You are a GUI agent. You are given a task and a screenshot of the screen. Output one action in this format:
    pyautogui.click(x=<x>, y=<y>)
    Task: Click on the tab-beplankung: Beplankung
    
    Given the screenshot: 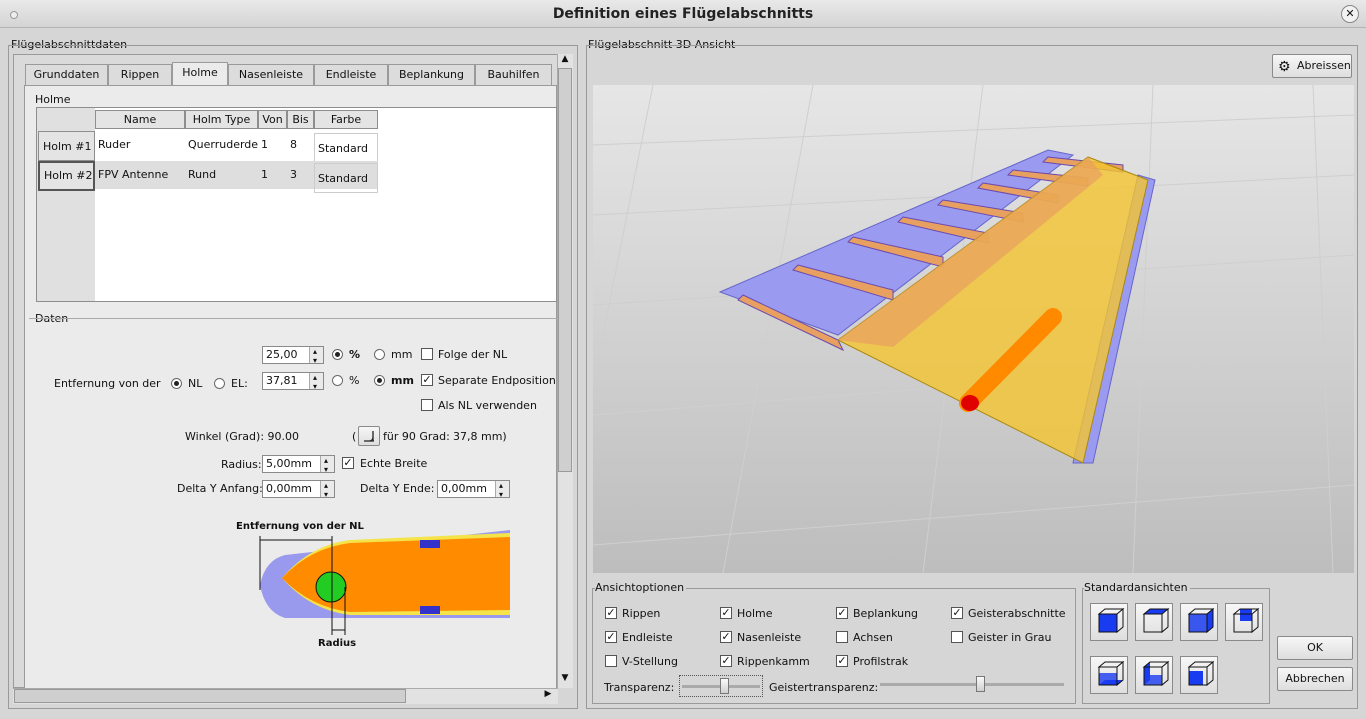 What is the action you would take?
    pyautogui.click(x=431, y=74)
    